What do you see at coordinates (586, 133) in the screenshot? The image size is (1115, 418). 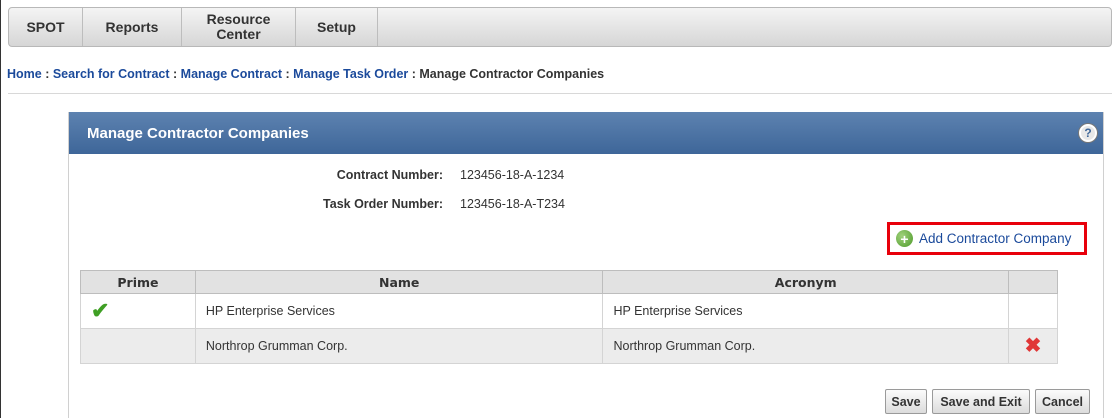 I see `panel-header: Manage Contractor Companies ?` at bounding box center [586, 133].